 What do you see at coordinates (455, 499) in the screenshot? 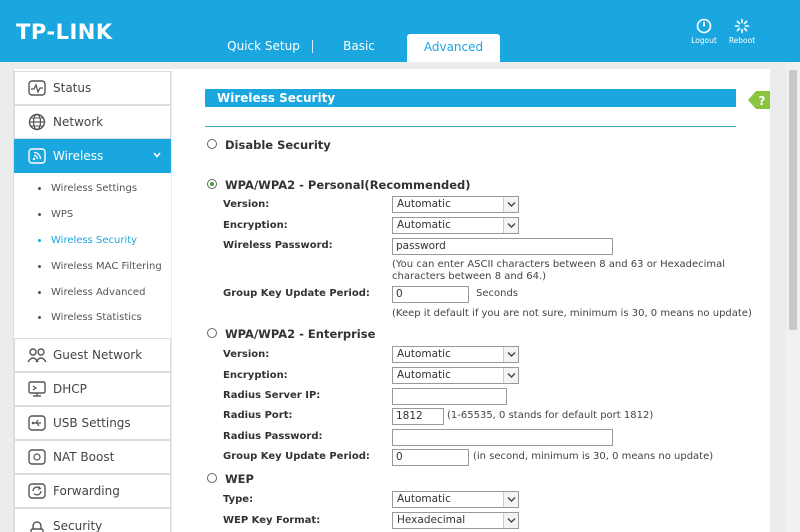
I see `wep-type-select: Automatic` at bounding box center [455, 499].